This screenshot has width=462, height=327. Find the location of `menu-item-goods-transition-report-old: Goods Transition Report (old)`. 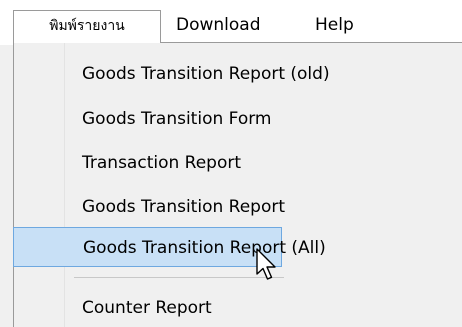

menu-item-goods-transition-report-old: Goods Transition Report (old) is located at coordinates (238, 74).